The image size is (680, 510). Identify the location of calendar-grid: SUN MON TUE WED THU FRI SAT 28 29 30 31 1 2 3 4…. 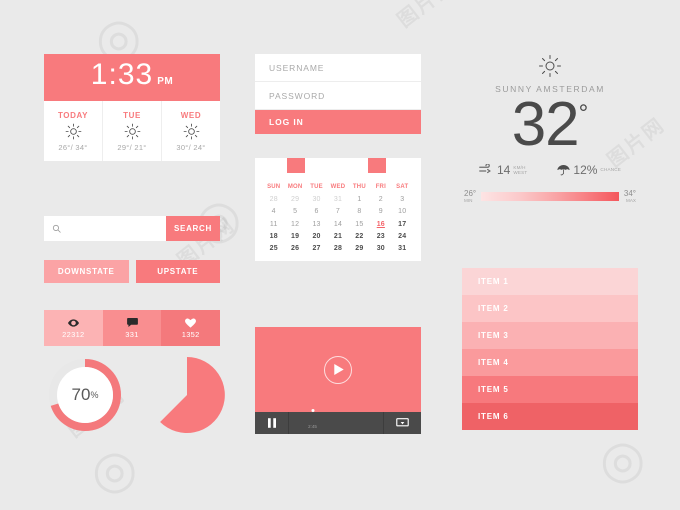
(338, 215).